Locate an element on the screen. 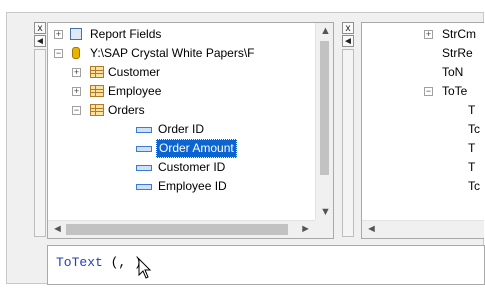 This screenshot has width=485, height=298. scroll-down-icon: ▼ is located at coordinates (325, 212).